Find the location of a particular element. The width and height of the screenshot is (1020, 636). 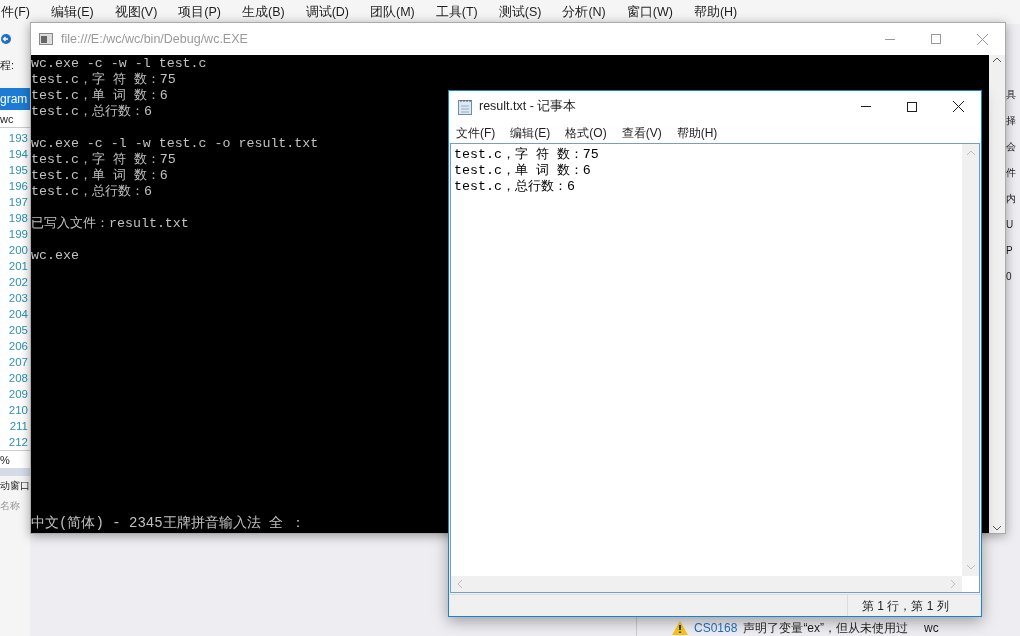

menu-item: 测试(S) is located at coordinates (520, 12).